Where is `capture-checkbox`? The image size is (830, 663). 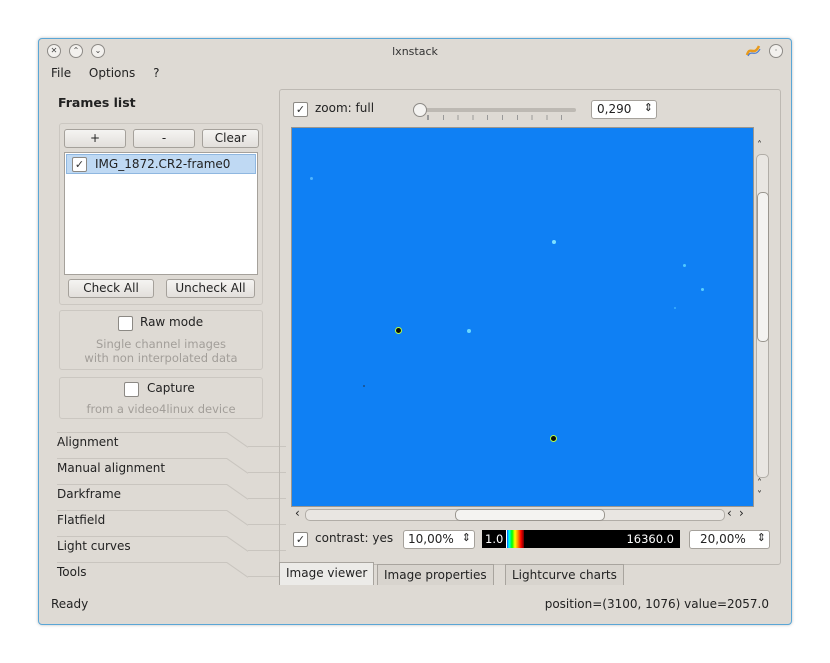
capture-checkbox is located at coordinates (131, 389).